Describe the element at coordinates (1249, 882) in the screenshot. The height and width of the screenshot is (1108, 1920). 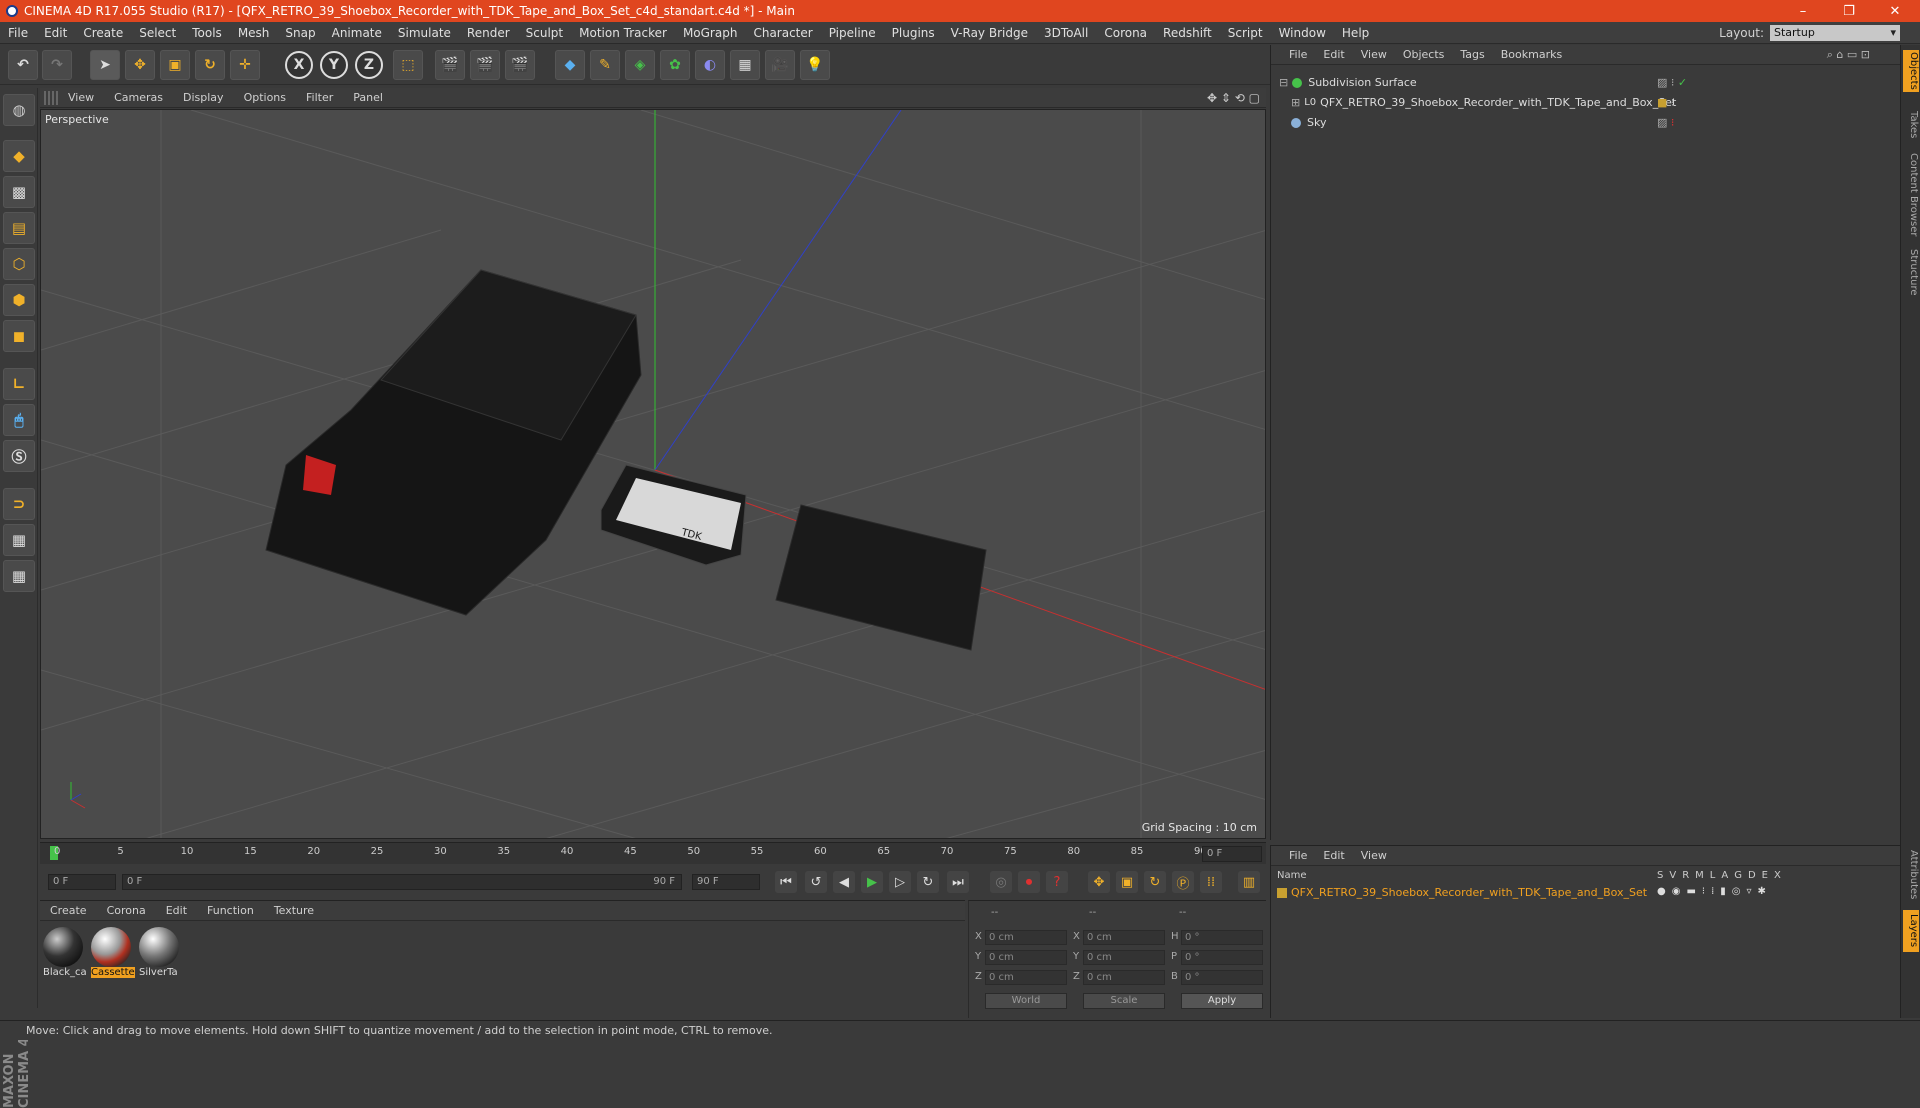
I see `timeline-window-icon: ▥` at that location.